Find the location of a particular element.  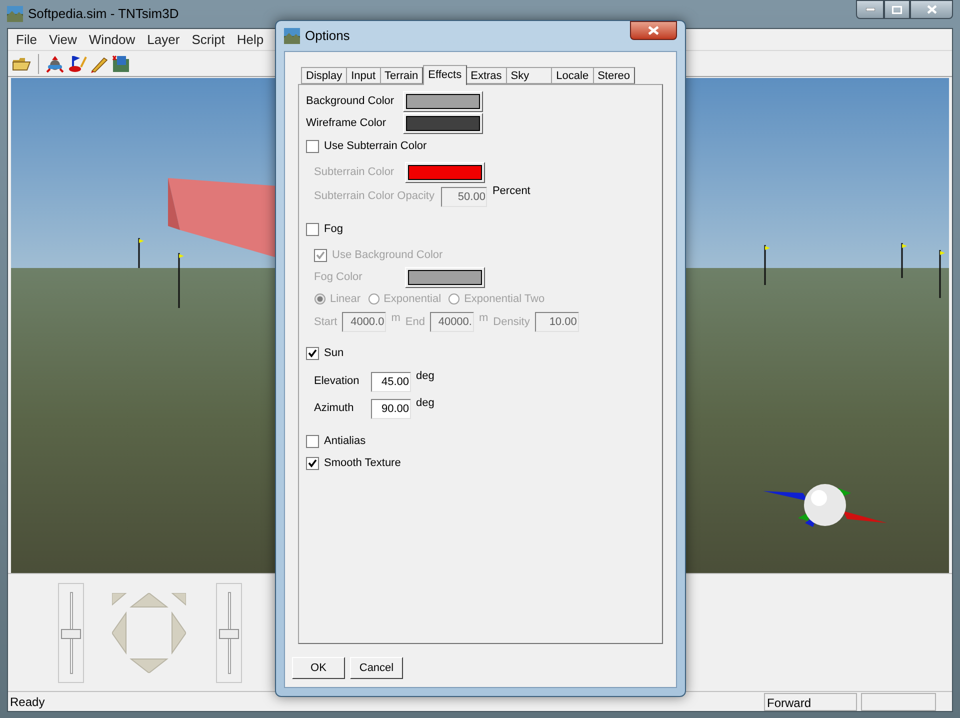

flag-marker-icon is located at coordinates (77, 63).